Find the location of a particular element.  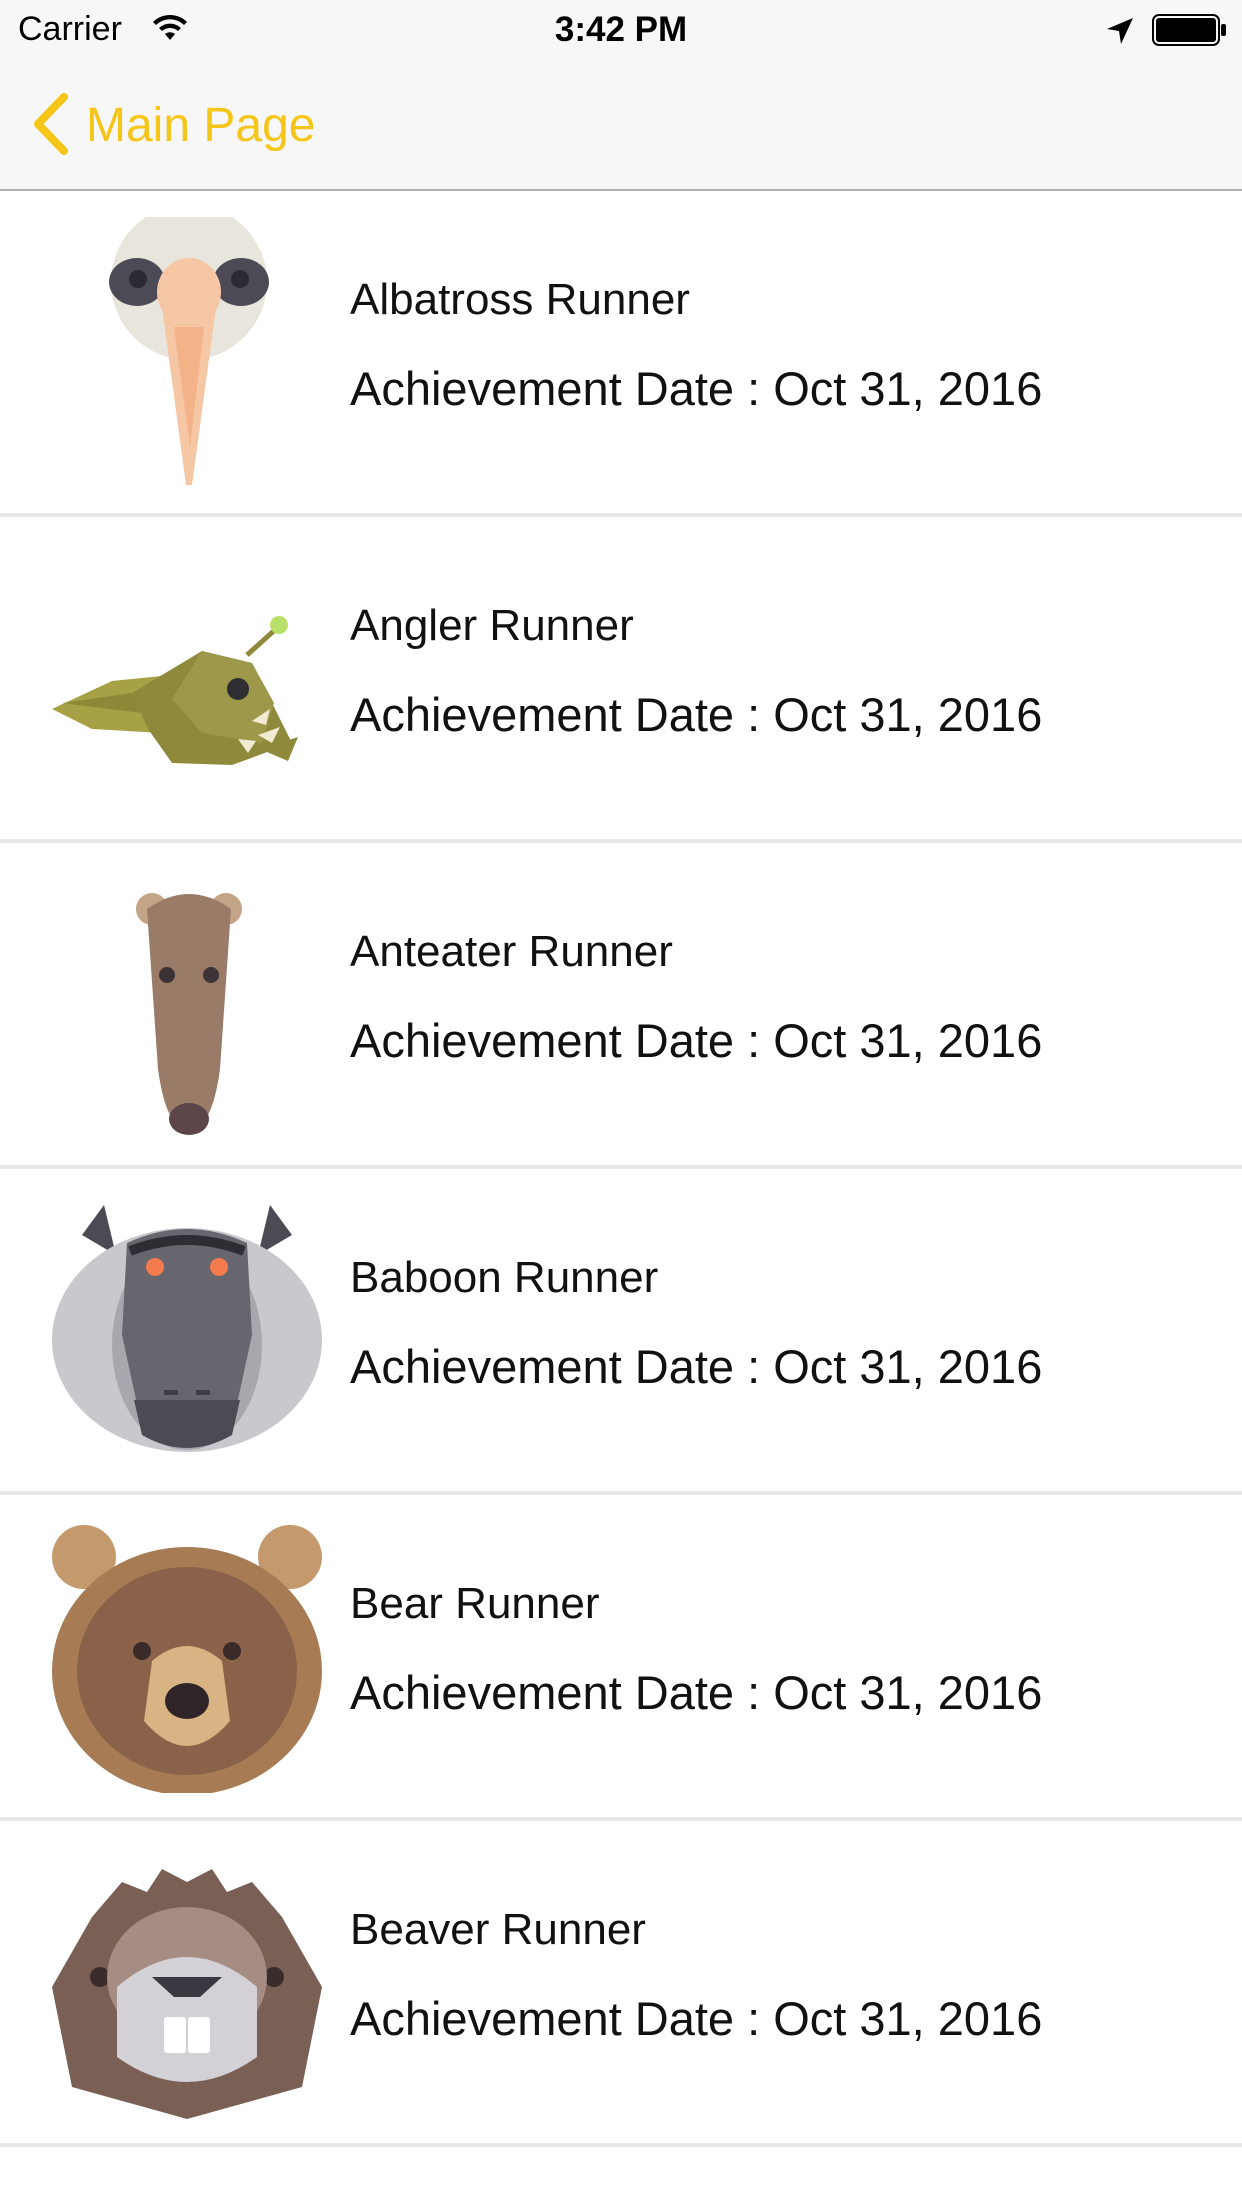

back-label: Main Page is located at coordinates (201, 125).